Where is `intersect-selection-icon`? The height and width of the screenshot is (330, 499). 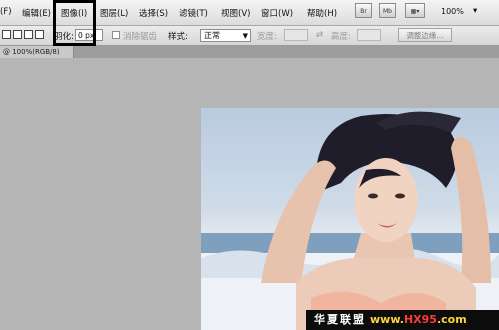 intersect-selection-icon is located at coordinates (39, 34).